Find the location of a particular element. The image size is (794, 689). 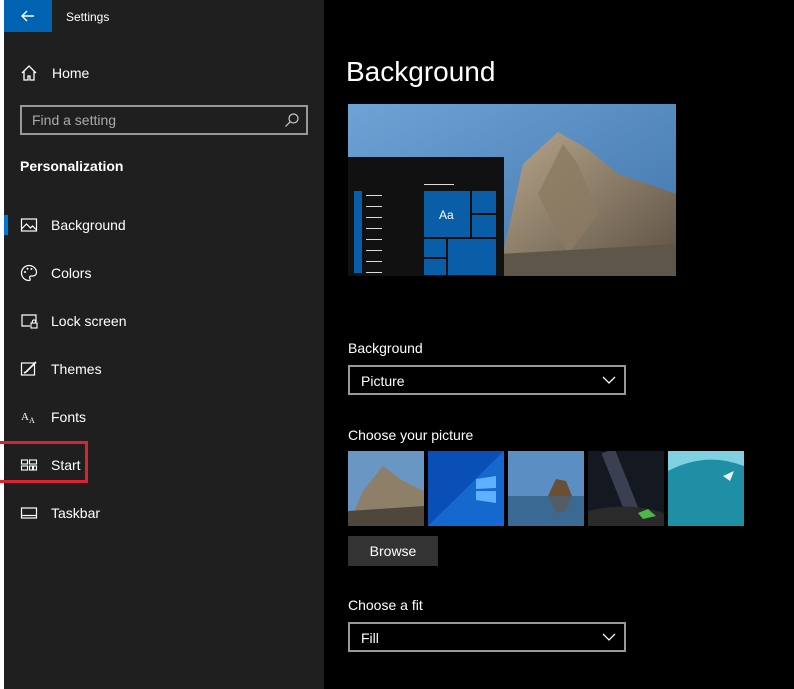

tile-aa: Aa is located at coordinates (447, 214).